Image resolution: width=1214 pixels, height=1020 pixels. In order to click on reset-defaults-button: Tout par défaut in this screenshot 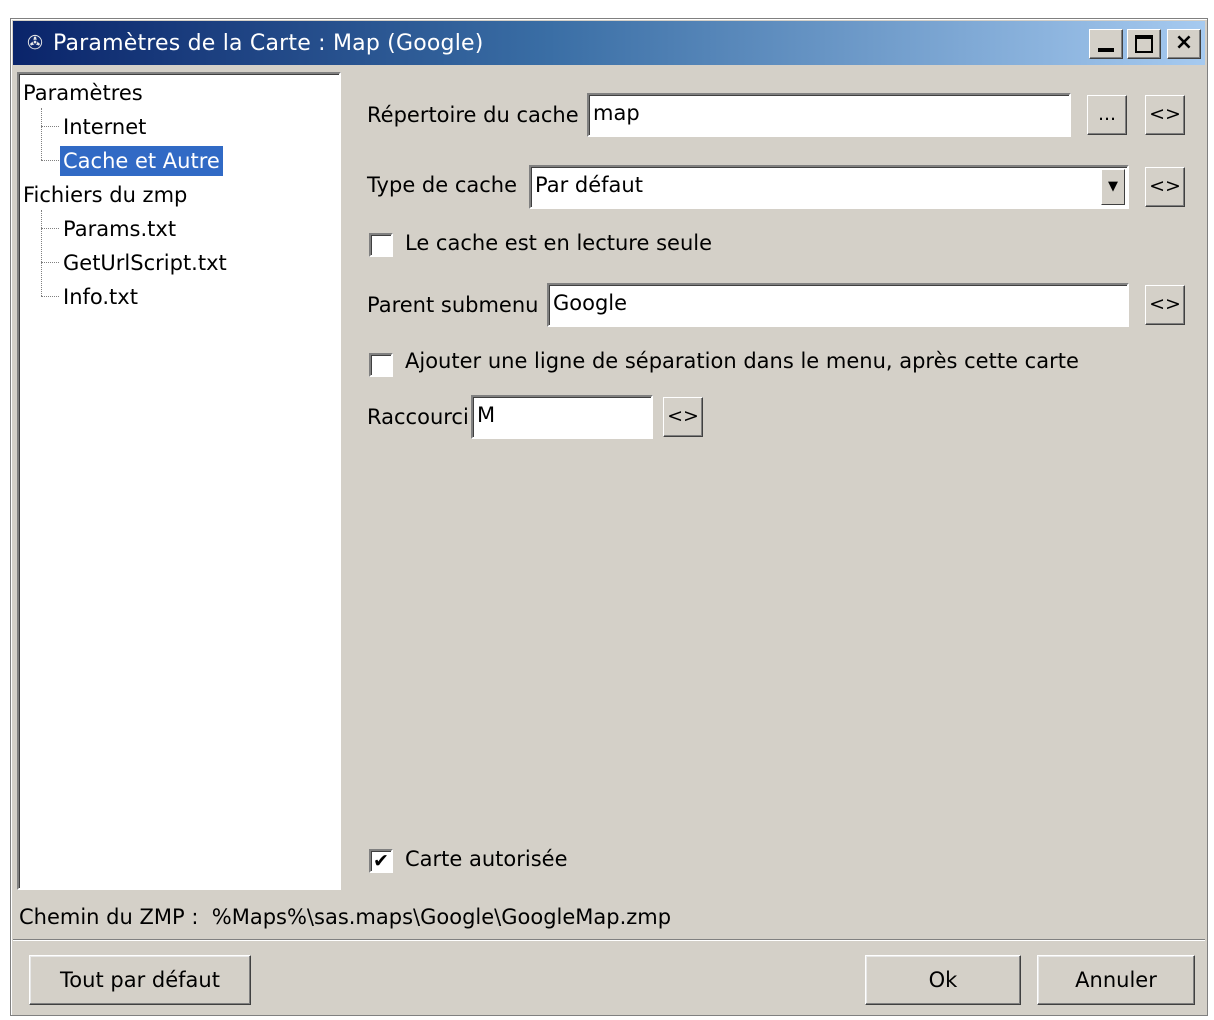, I will do `click(140, 980)`.